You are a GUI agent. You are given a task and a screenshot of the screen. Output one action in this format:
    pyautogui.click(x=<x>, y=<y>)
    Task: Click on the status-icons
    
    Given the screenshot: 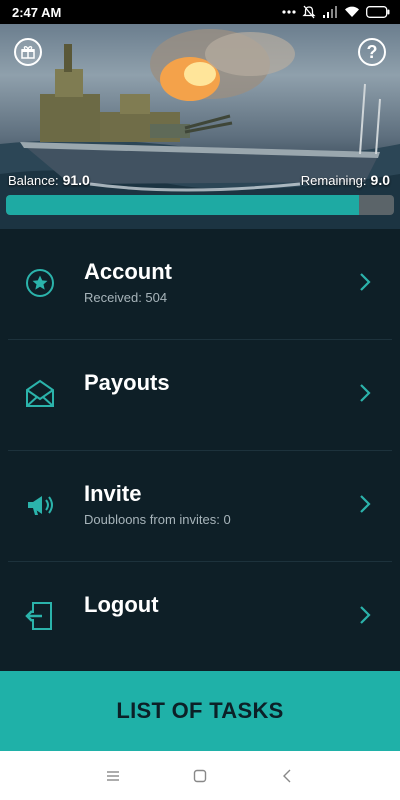 What is the action you would take?
    pyautogui.click(x=336, y=12)
    